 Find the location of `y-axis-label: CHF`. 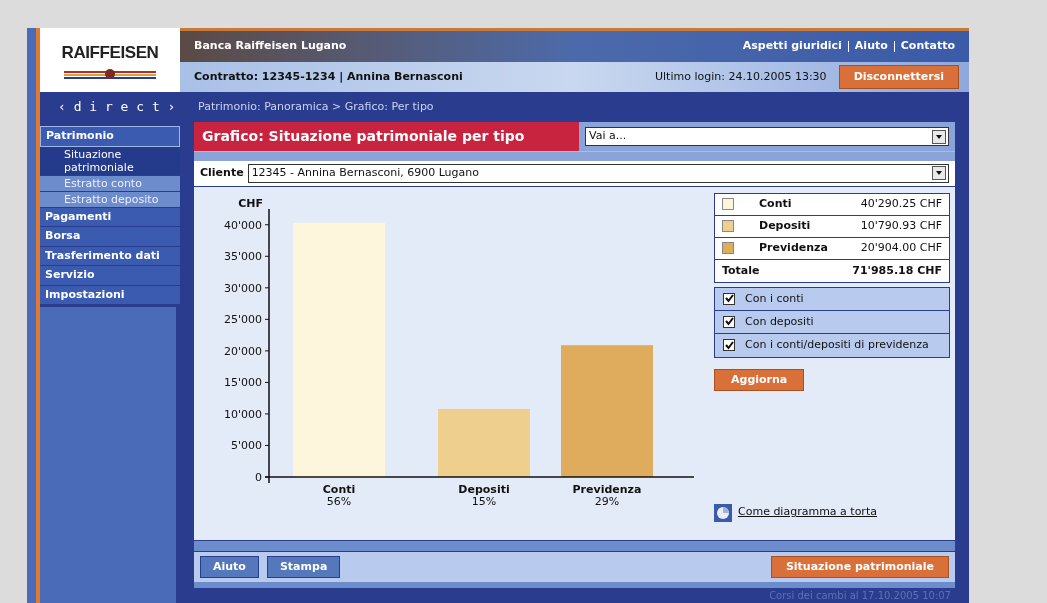

y-axis-label: CHF is located at coordinates (250, 203).